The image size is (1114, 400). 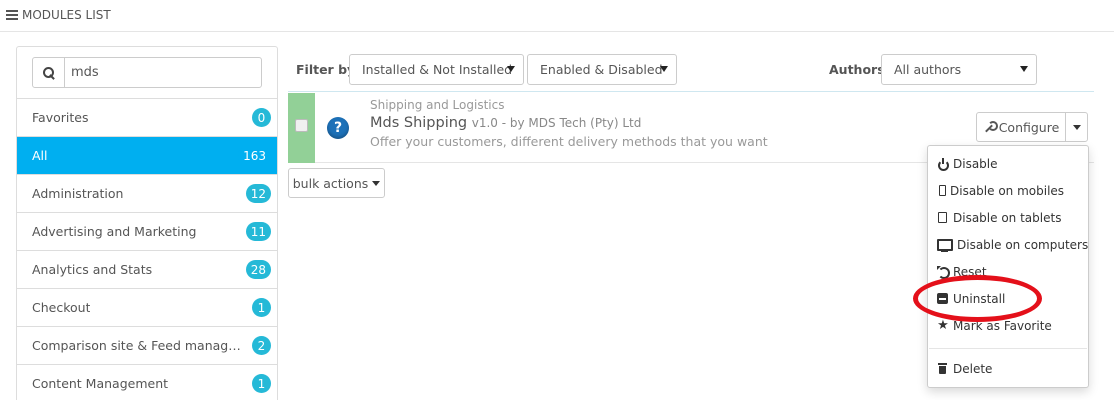 I want to click on bulk-actions-button: bulk actions, so click(x=336, y=183).